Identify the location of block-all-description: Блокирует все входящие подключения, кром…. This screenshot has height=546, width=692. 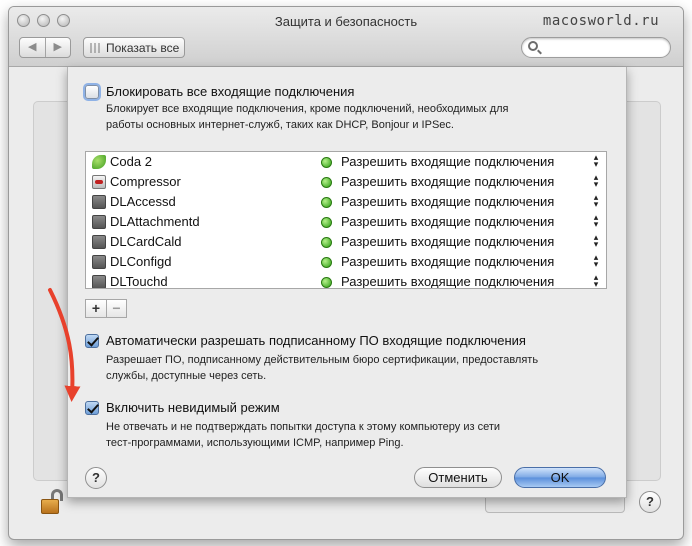
(307, 117).